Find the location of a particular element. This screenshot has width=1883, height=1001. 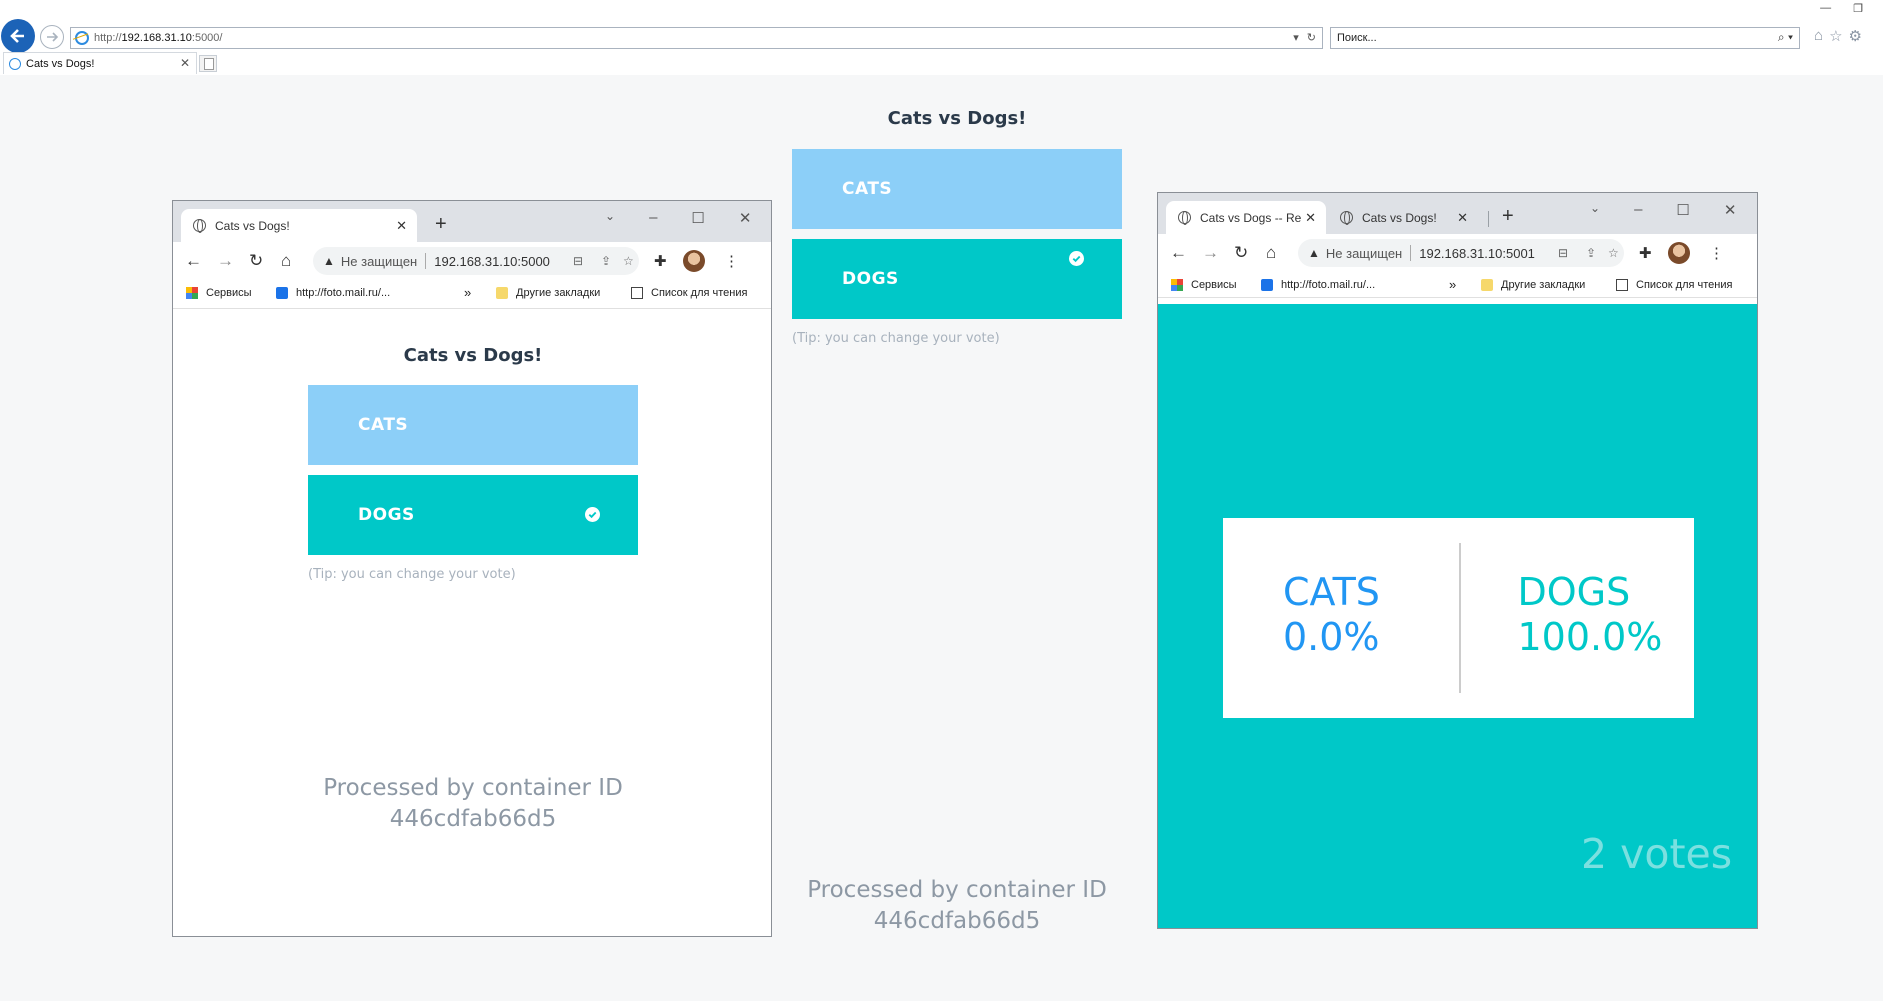

url-host: 192.168.31.10 is located at coordinates (156, 38).